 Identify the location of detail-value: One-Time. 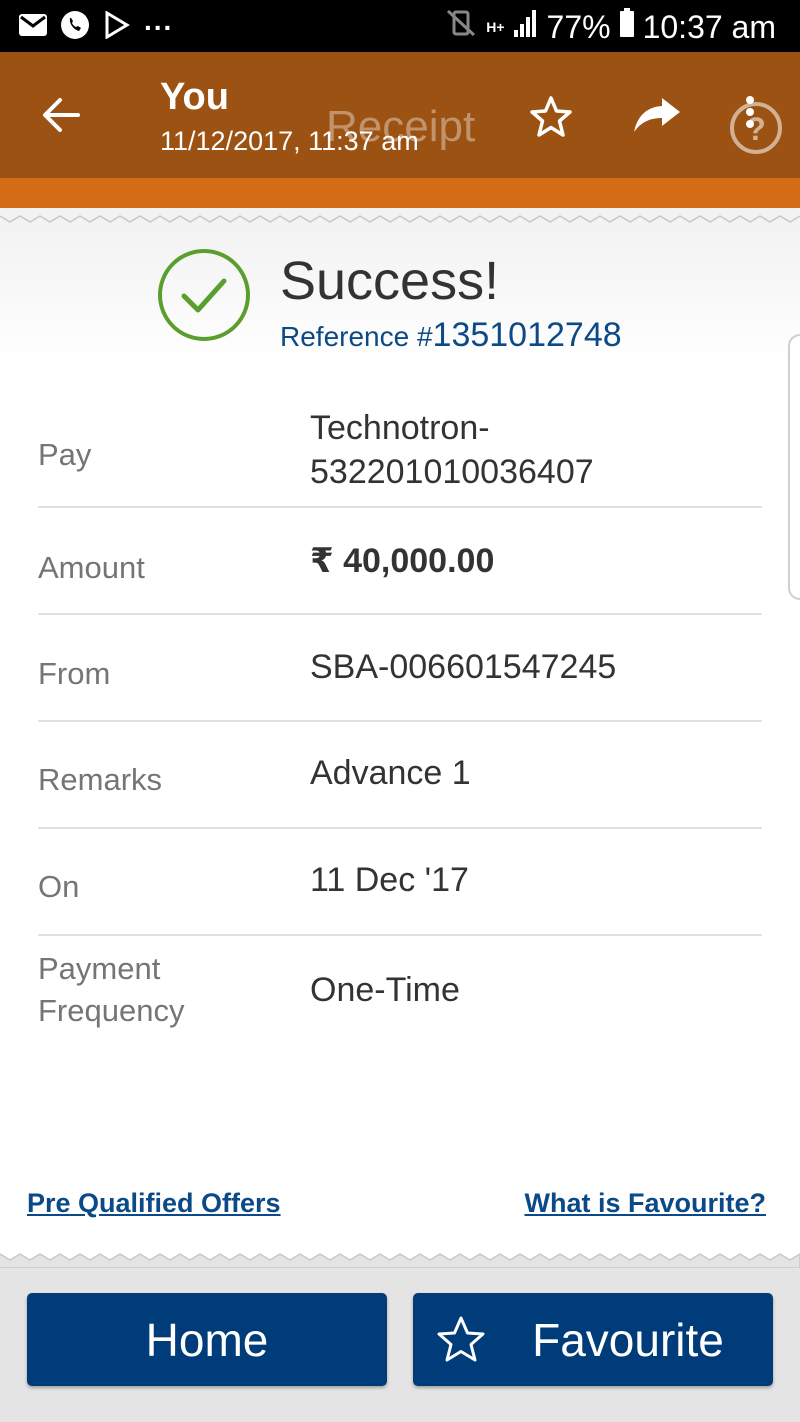
(385, 990).